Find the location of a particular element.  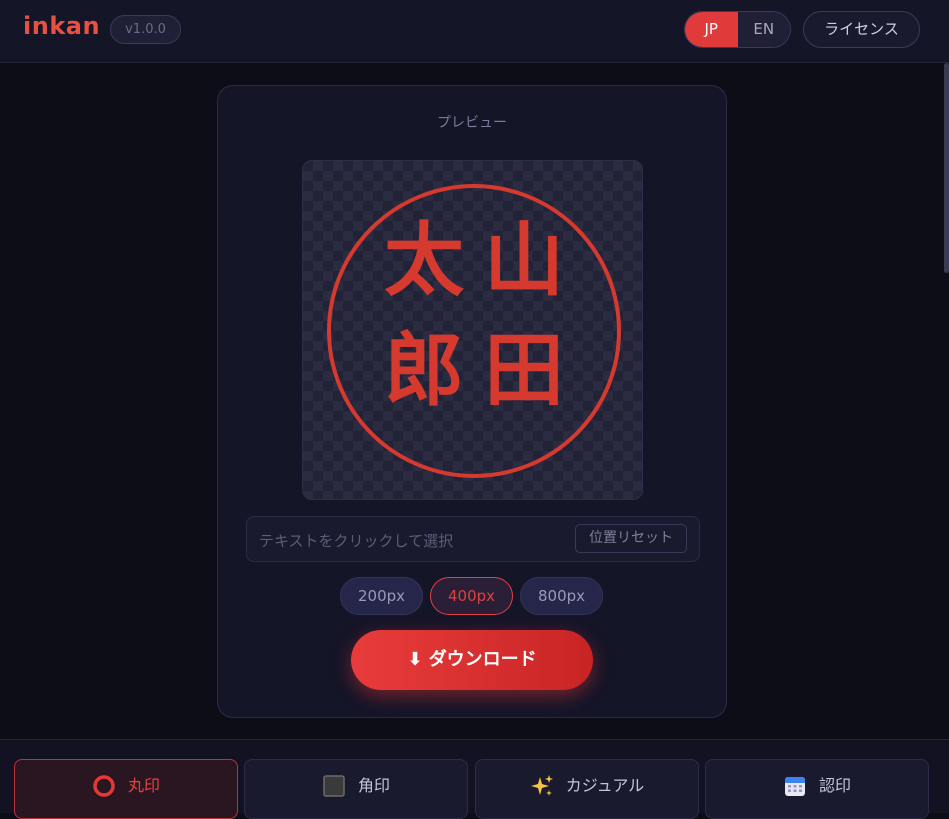

language-toggle: JP EN is located at coordinates (737, 29).